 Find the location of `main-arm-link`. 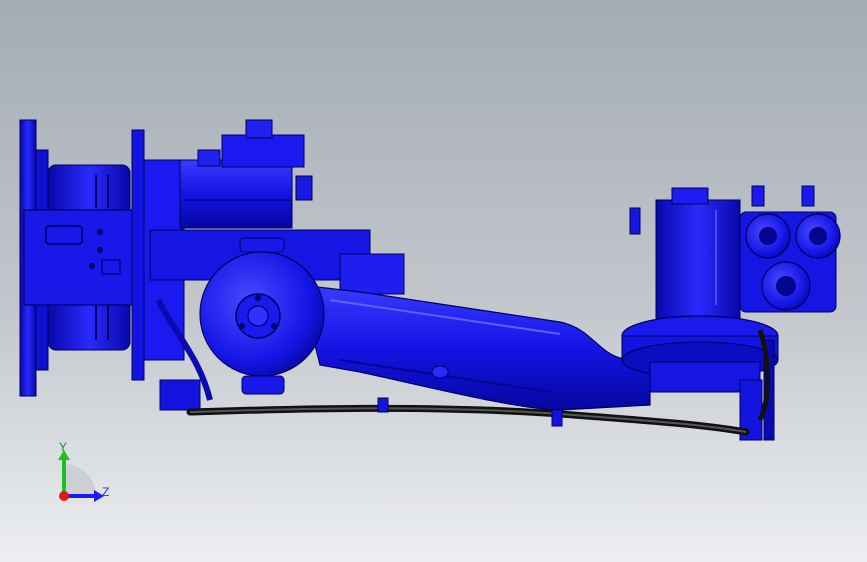

main-arm-link is located at coordinates (475, 347).